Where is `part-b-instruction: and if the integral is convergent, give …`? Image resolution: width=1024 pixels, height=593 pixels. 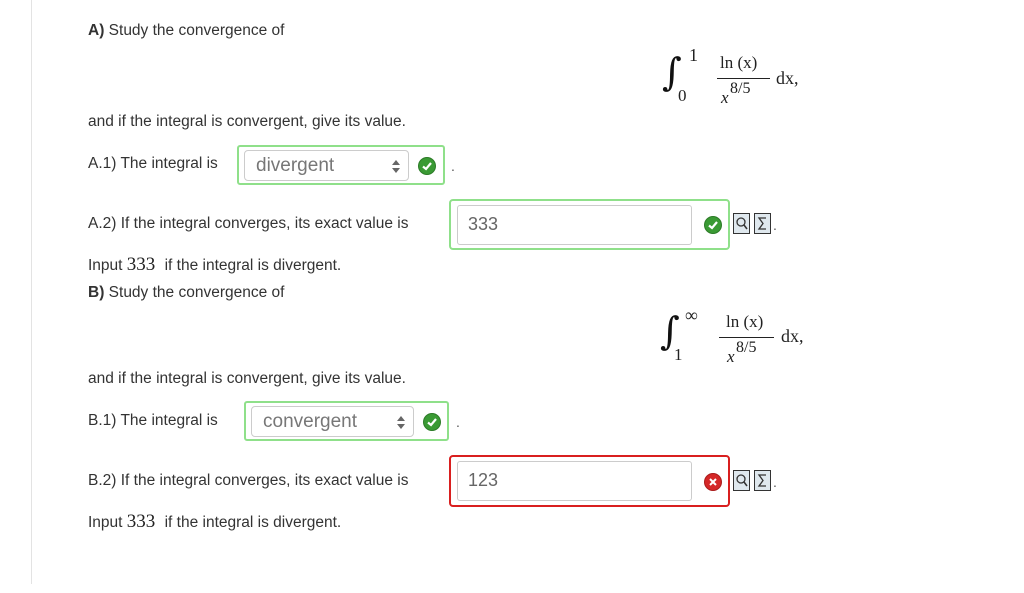
part-b-instruction: and if the integral is convergent, give … is located at coordinates (247, 378).